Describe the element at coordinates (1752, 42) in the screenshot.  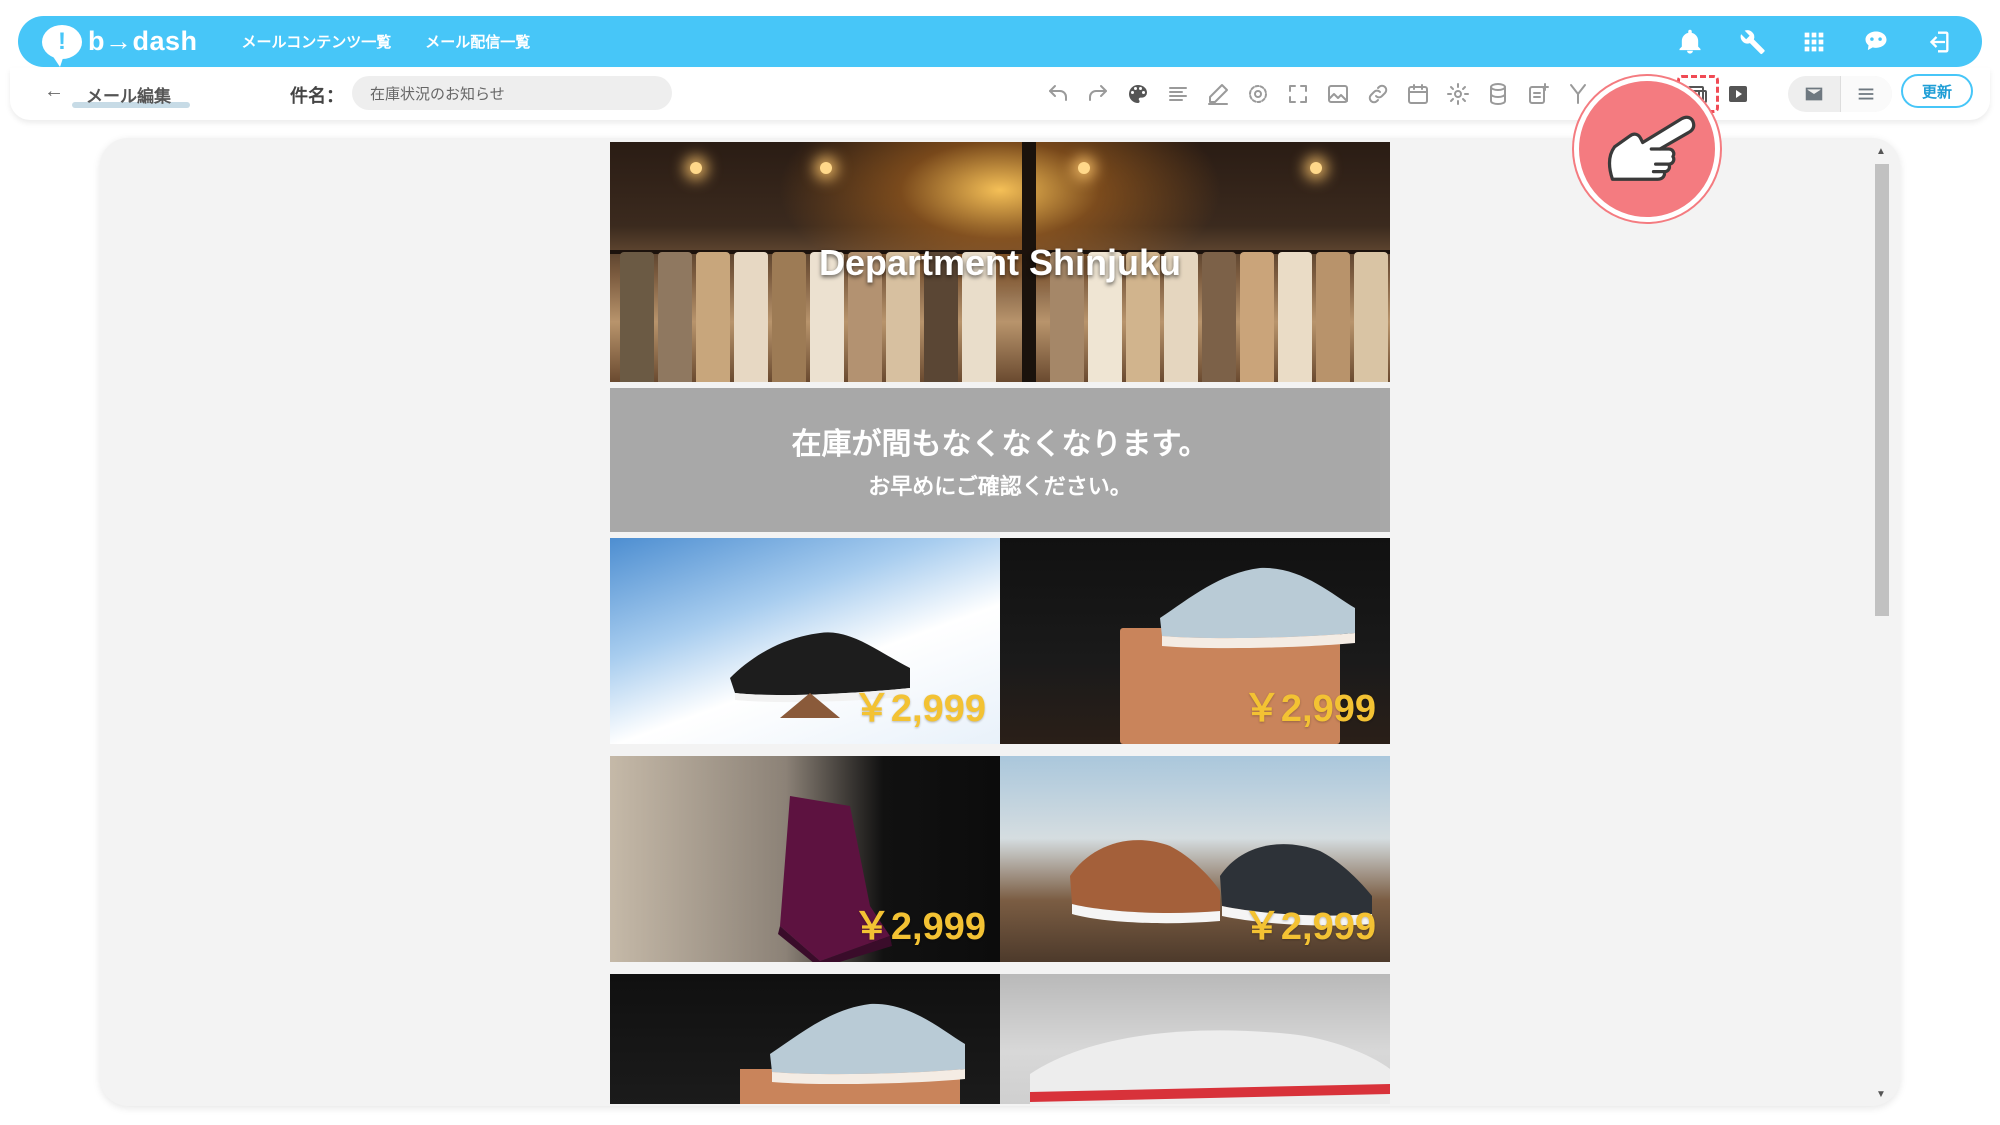
I see `wrench-icon` at that location.